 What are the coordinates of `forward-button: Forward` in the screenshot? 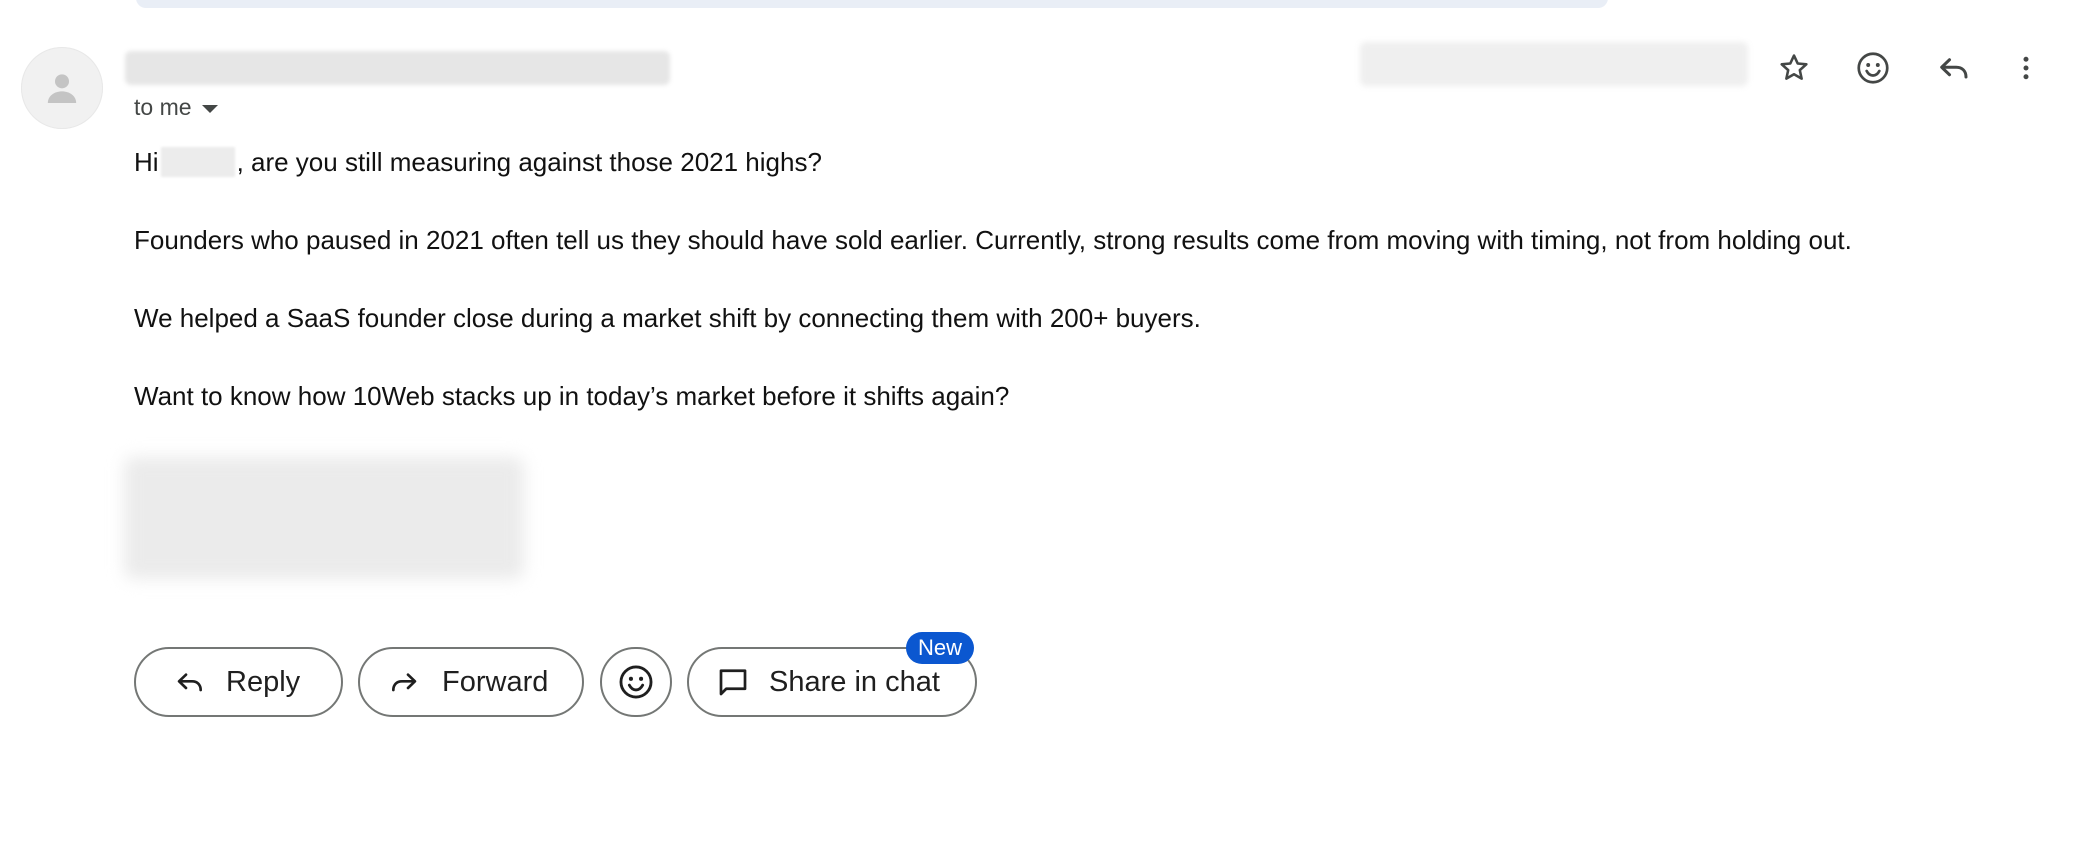 It's located at (471, 682).